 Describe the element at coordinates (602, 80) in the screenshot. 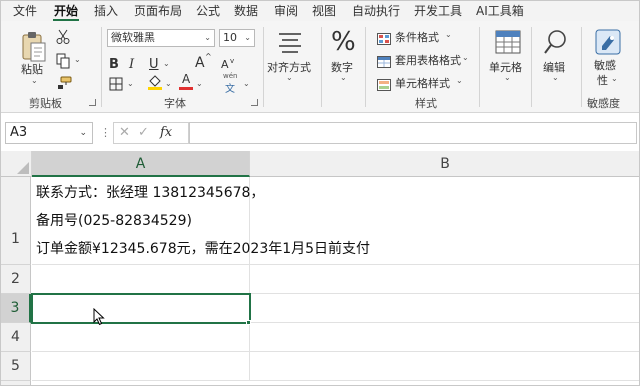

I see `sensitivity-button-line2: 性` at that location.